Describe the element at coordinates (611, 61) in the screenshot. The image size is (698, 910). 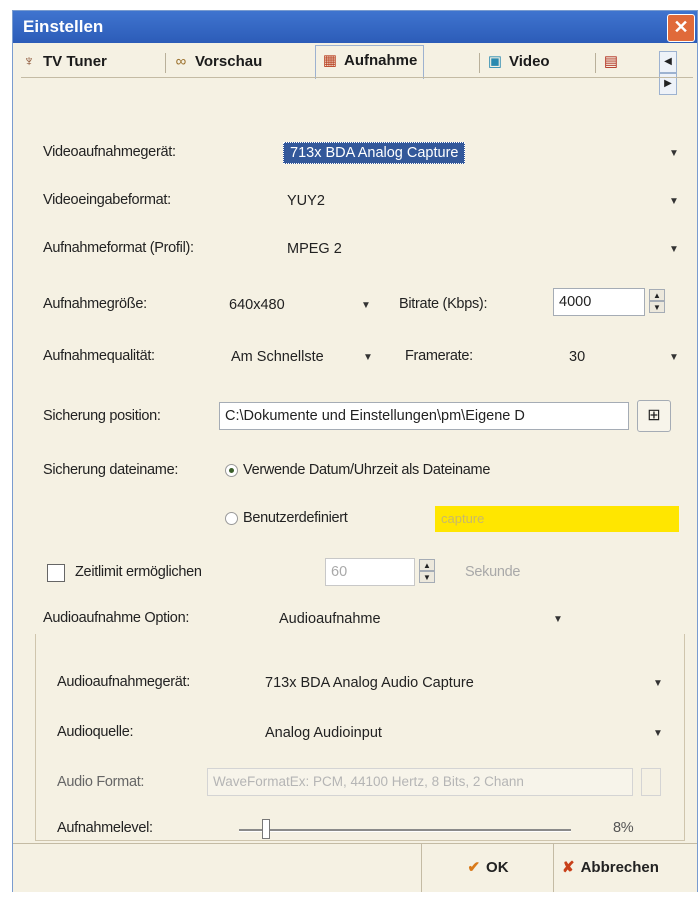
I see `projector-icon: ▤` at that location.